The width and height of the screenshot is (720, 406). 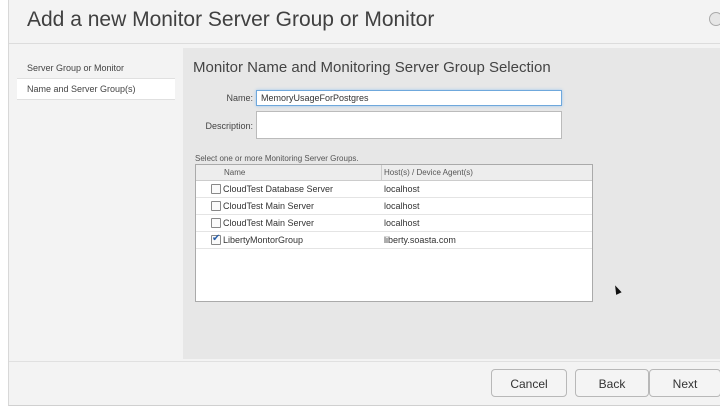 What do you see at coordinates (714, 19) in the screenshot?
I see `close-icon` at bounding box center [714, 19].